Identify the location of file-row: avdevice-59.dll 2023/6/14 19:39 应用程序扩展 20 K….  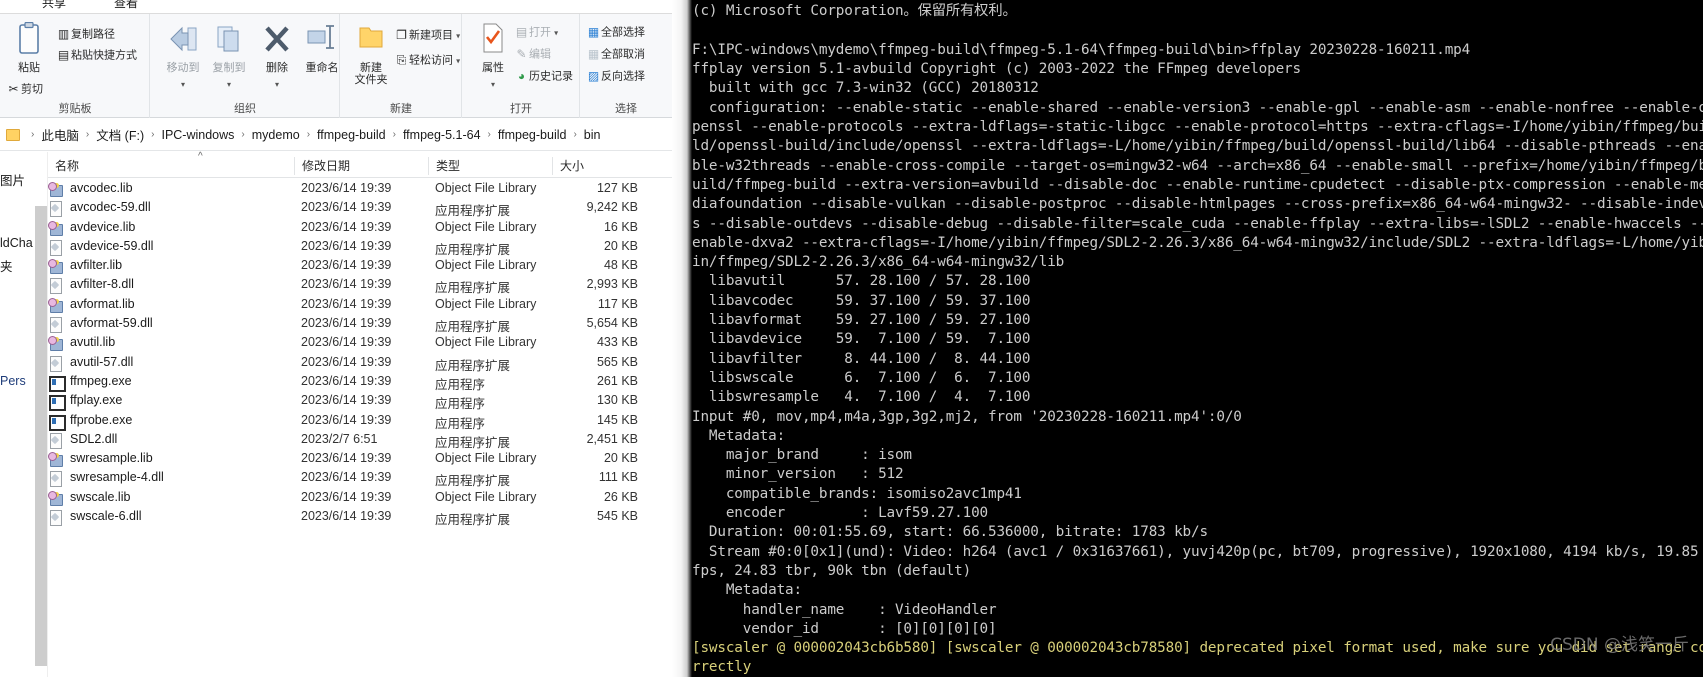
(360, 247).